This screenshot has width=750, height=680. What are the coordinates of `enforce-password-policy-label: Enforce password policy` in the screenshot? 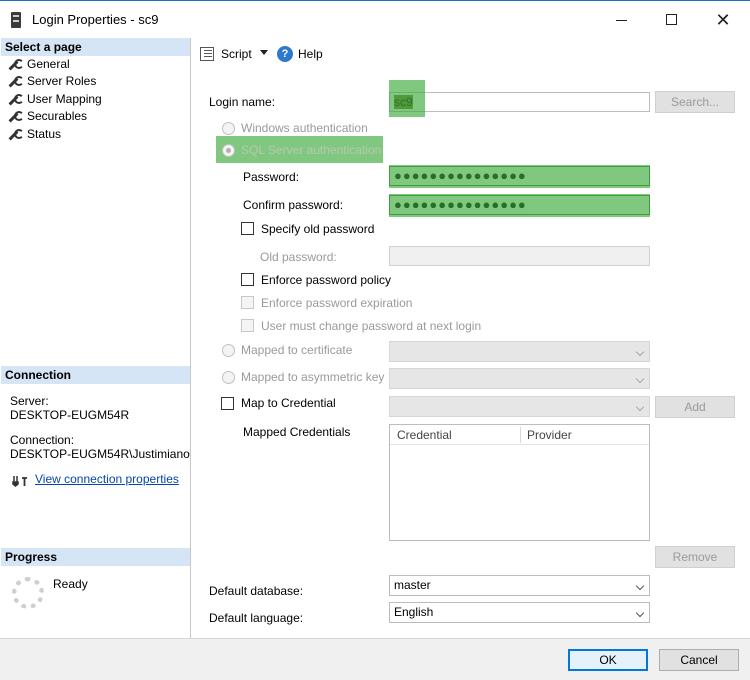 It's located at (326, 280).